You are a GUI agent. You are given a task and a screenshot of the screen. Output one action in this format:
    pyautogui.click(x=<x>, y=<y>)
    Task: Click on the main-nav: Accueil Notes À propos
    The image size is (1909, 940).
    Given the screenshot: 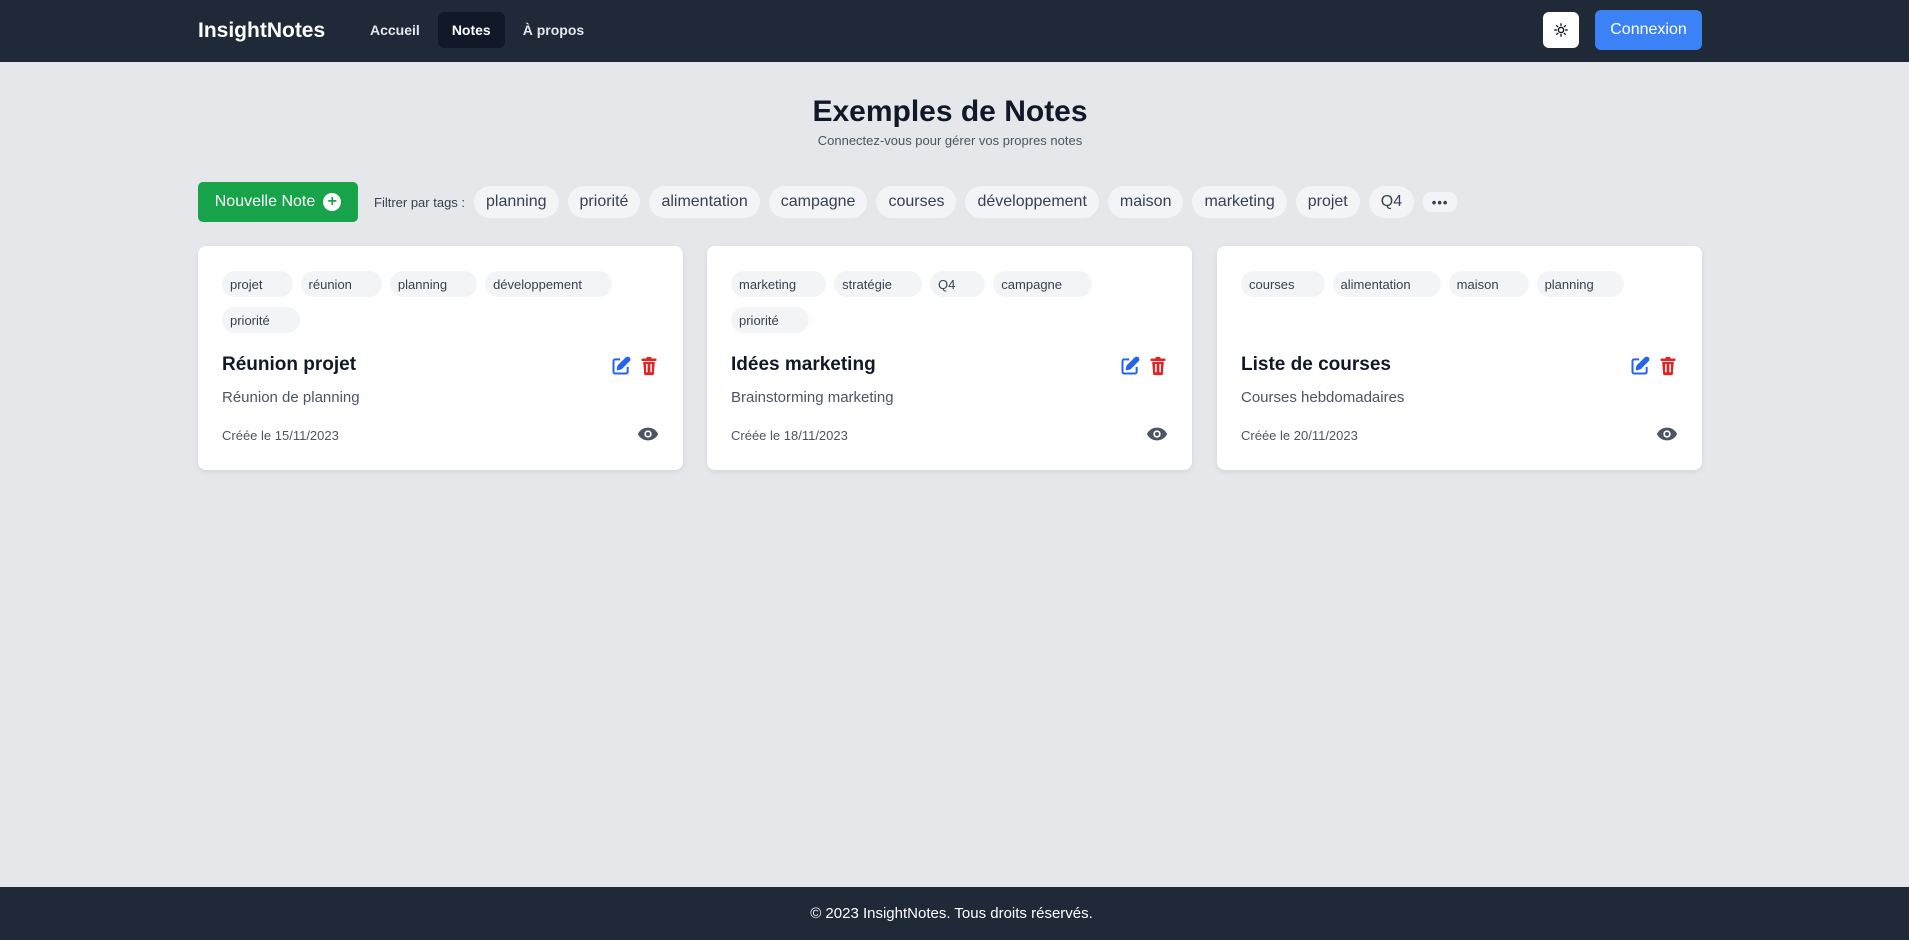 What is the action you would take?
    pyautogui.click(x=477, y=30)
    